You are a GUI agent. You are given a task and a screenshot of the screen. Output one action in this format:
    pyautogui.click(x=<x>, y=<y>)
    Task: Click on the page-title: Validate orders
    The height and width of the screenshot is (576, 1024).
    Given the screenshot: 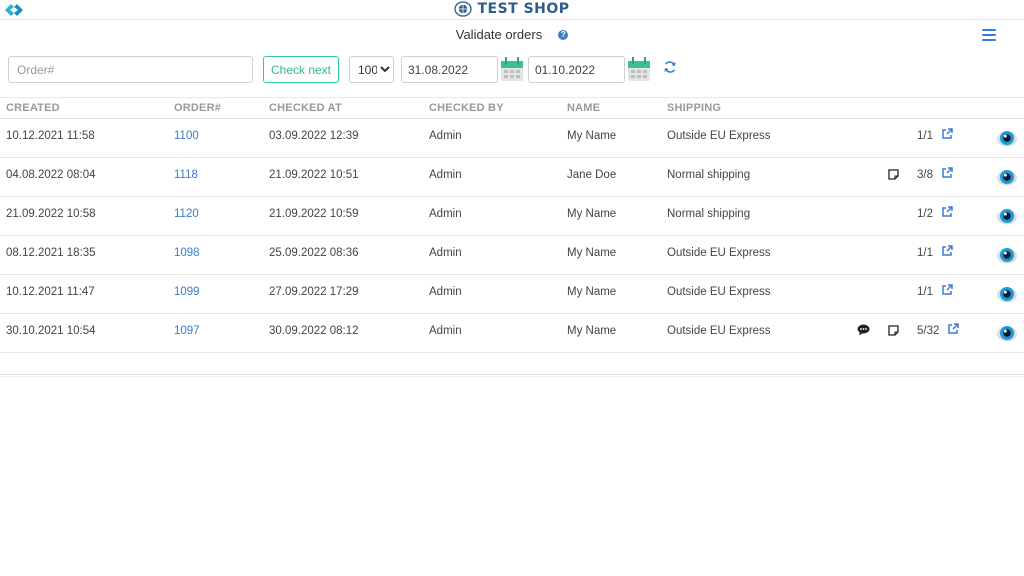 What is the action you would take?
    pyautogui.click(x=499, y=34)
    